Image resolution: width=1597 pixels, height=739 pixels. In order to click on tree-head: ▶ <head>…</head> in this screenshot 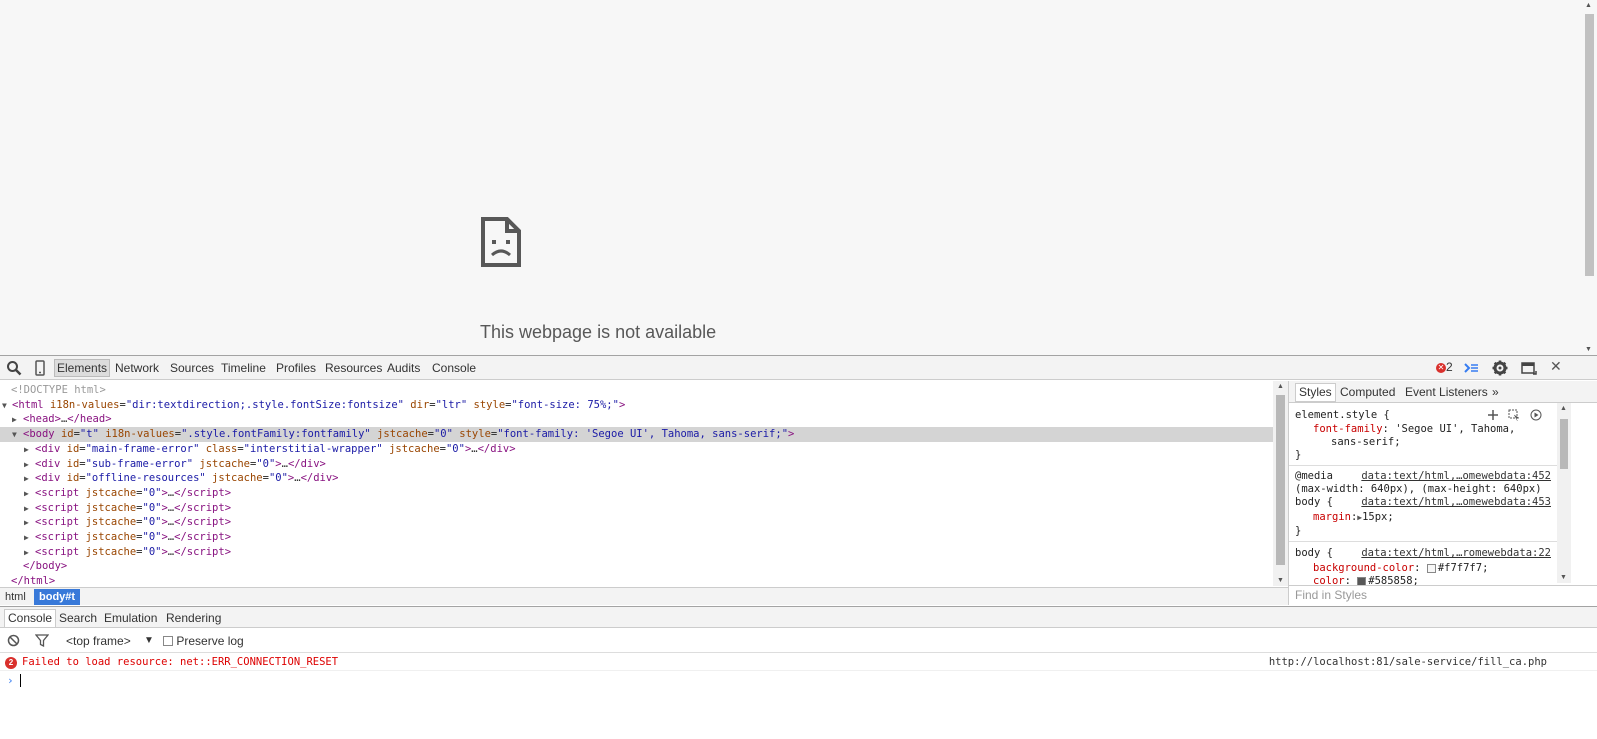, I will do `click(636, 419)`.